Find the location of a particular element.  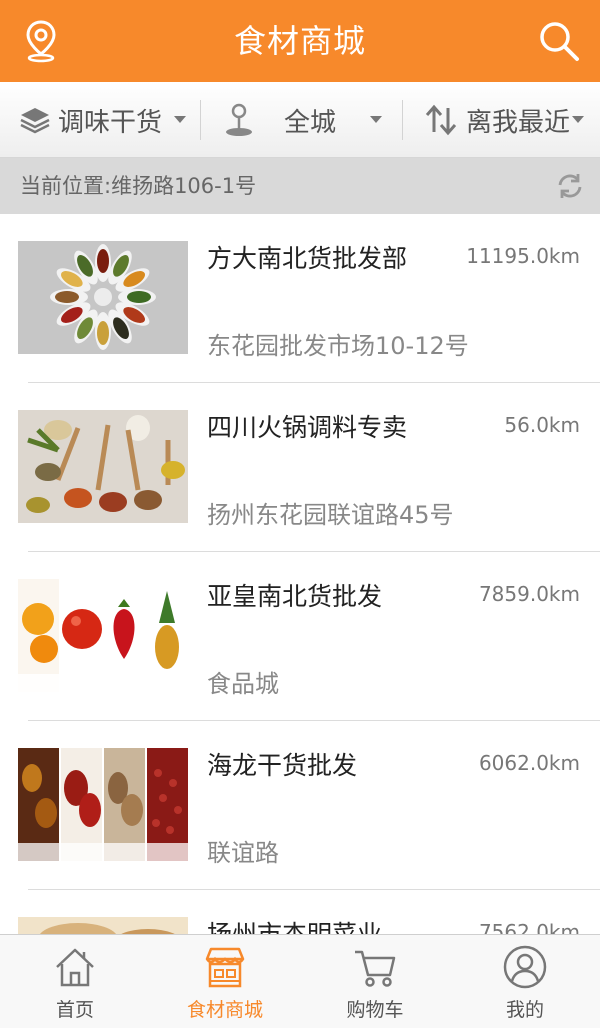

store-address: 联谊路 is located at coordinates (243, 853).